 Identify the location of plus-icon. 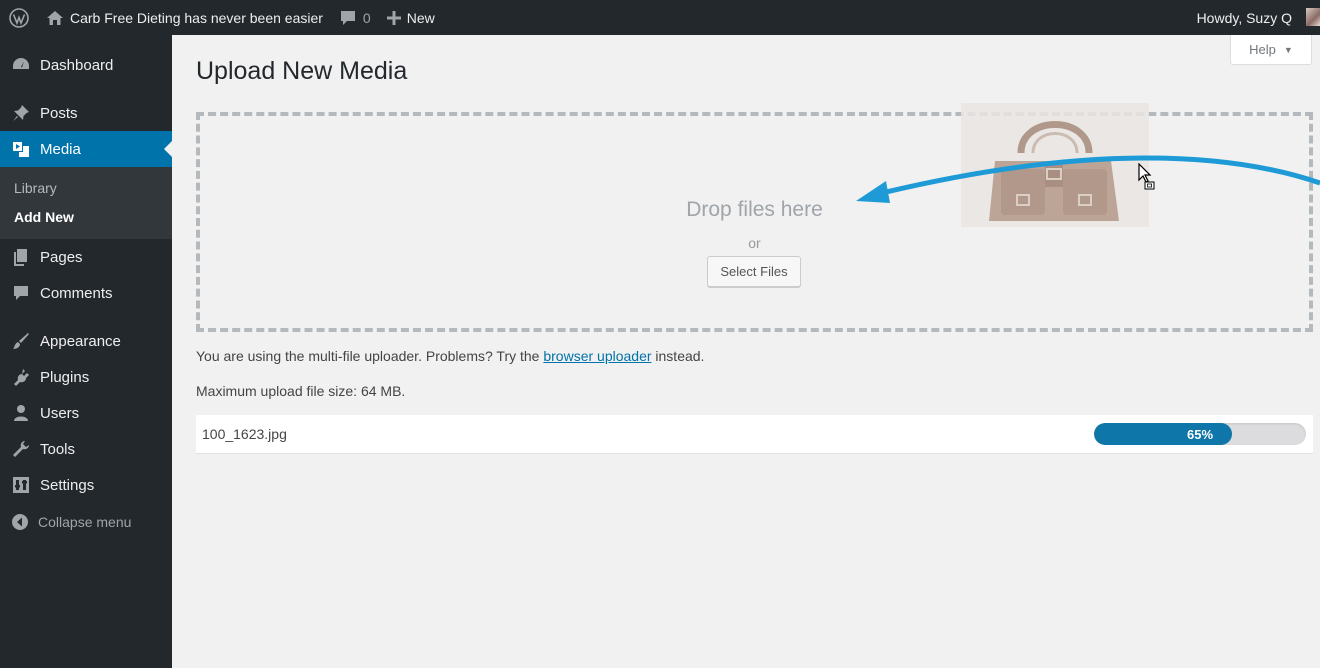
(393, 17).